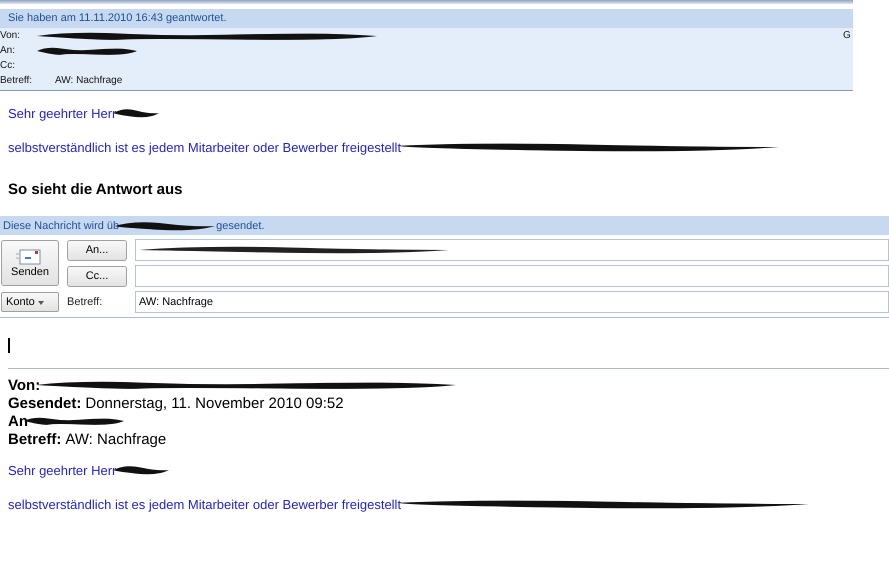 The height and width of the screenshot is (566, 889). I want to click on info-text: Diese Nachricht wird üb, so click(61, 226).